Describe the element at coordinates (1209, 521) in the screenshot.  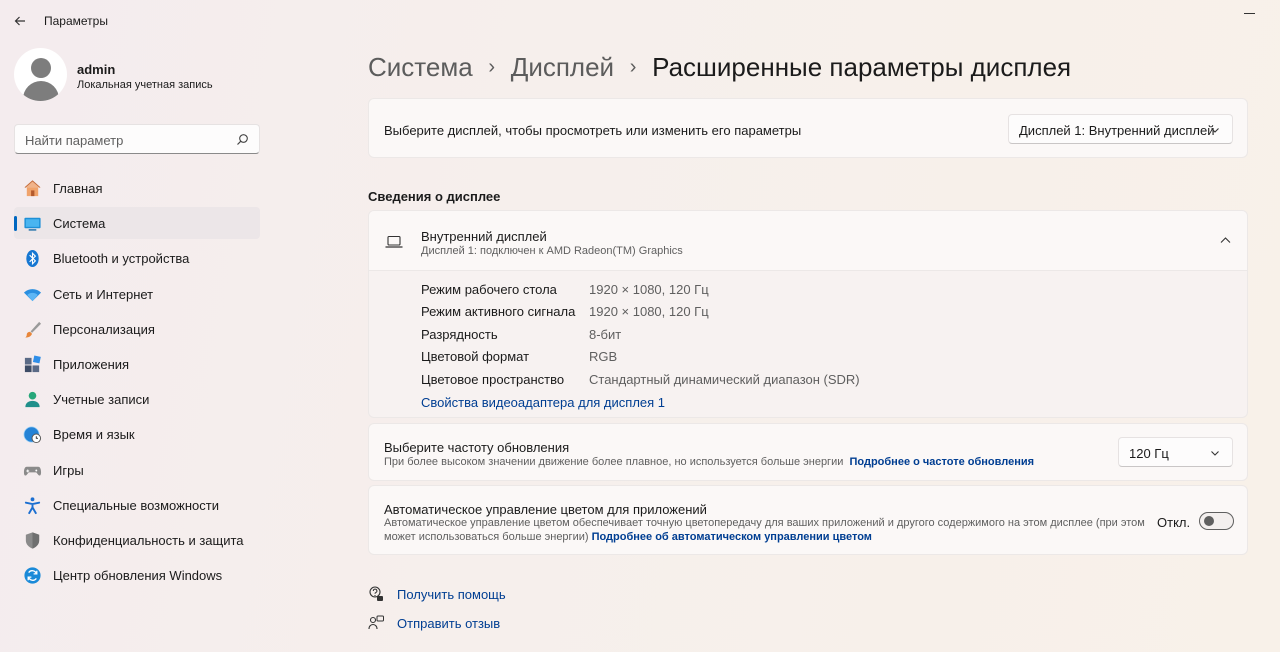
I see `toggle-knob` at that location.